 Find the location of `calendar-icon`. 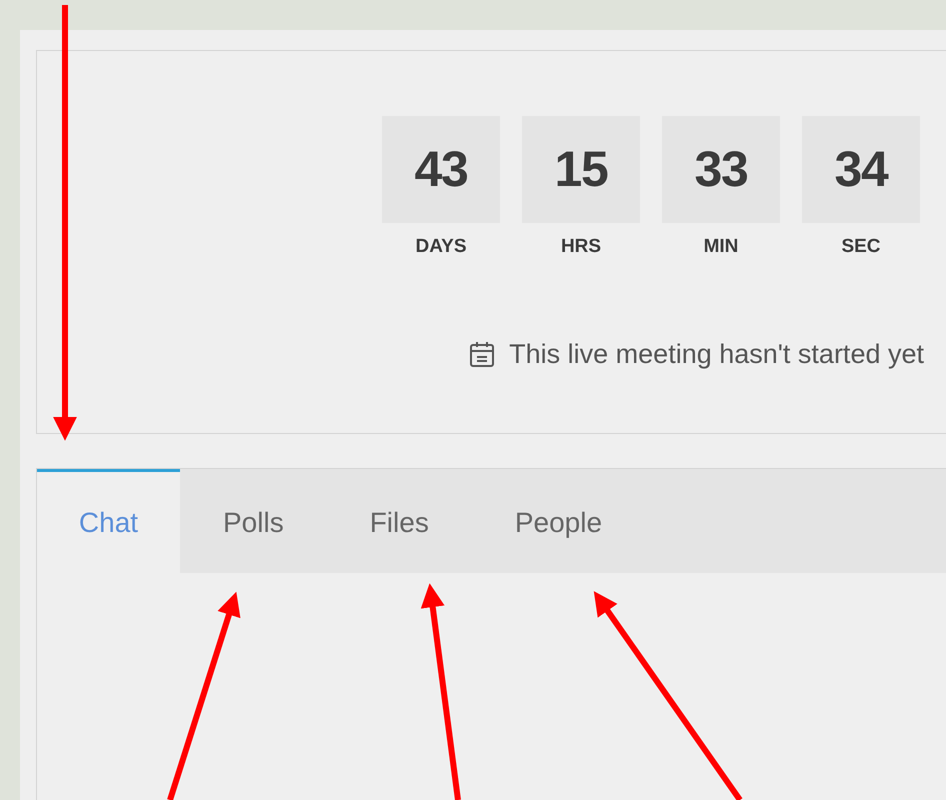

calendar-icon is located at coordinates (482, 354).